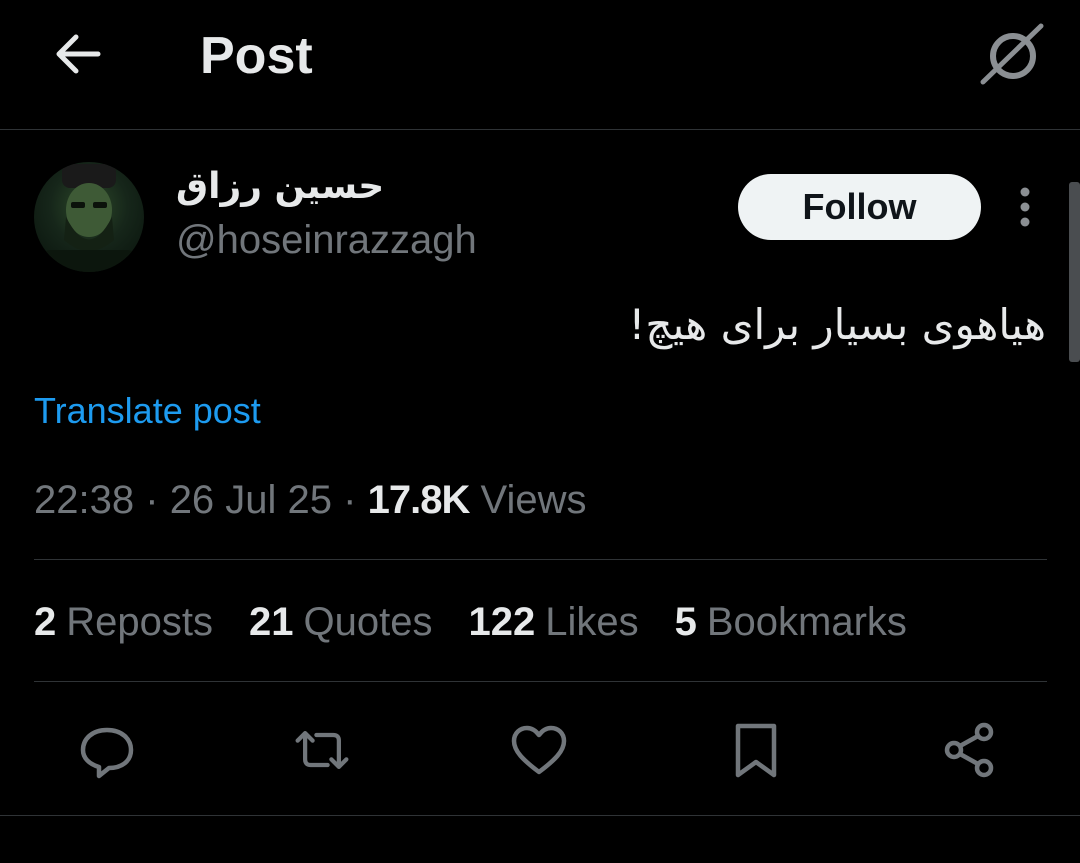 The width and height of the screenshot is (1080, 863). I want to click on repost-icon, so click(322, 750).